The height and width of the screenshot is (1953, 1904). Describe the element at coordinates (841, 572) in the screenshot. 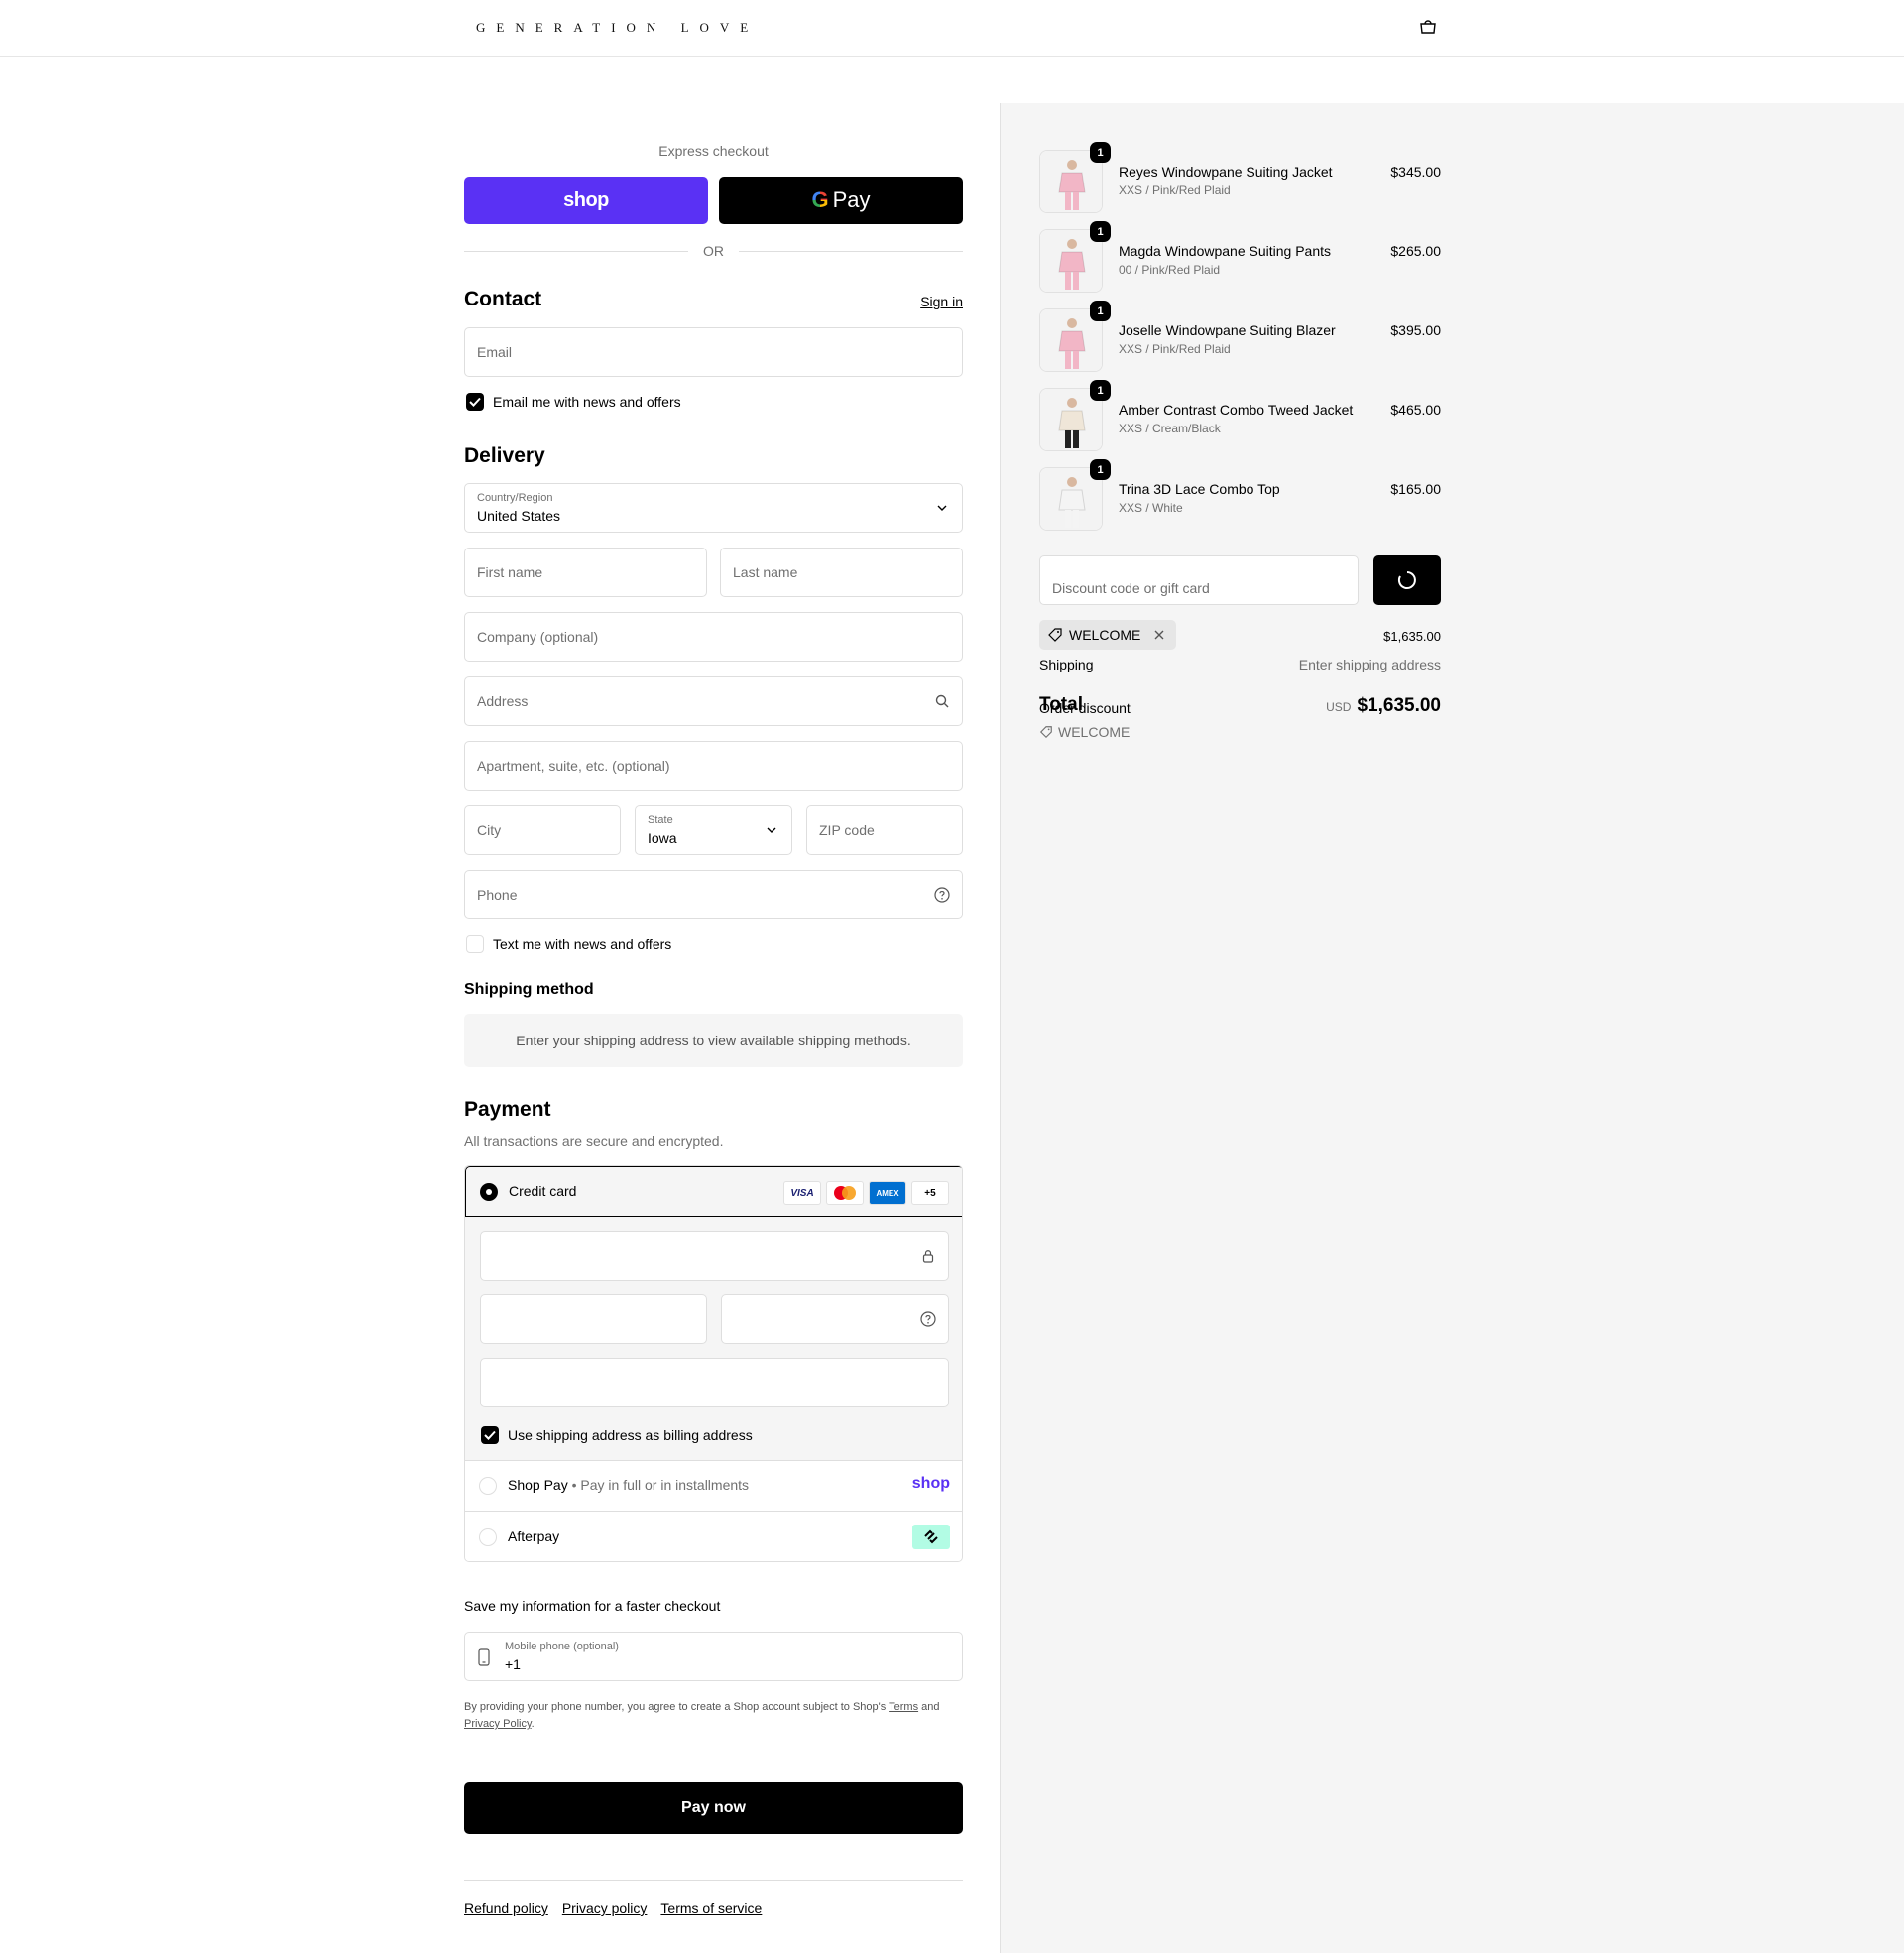

I see `last-name-field: Last name` at that location.